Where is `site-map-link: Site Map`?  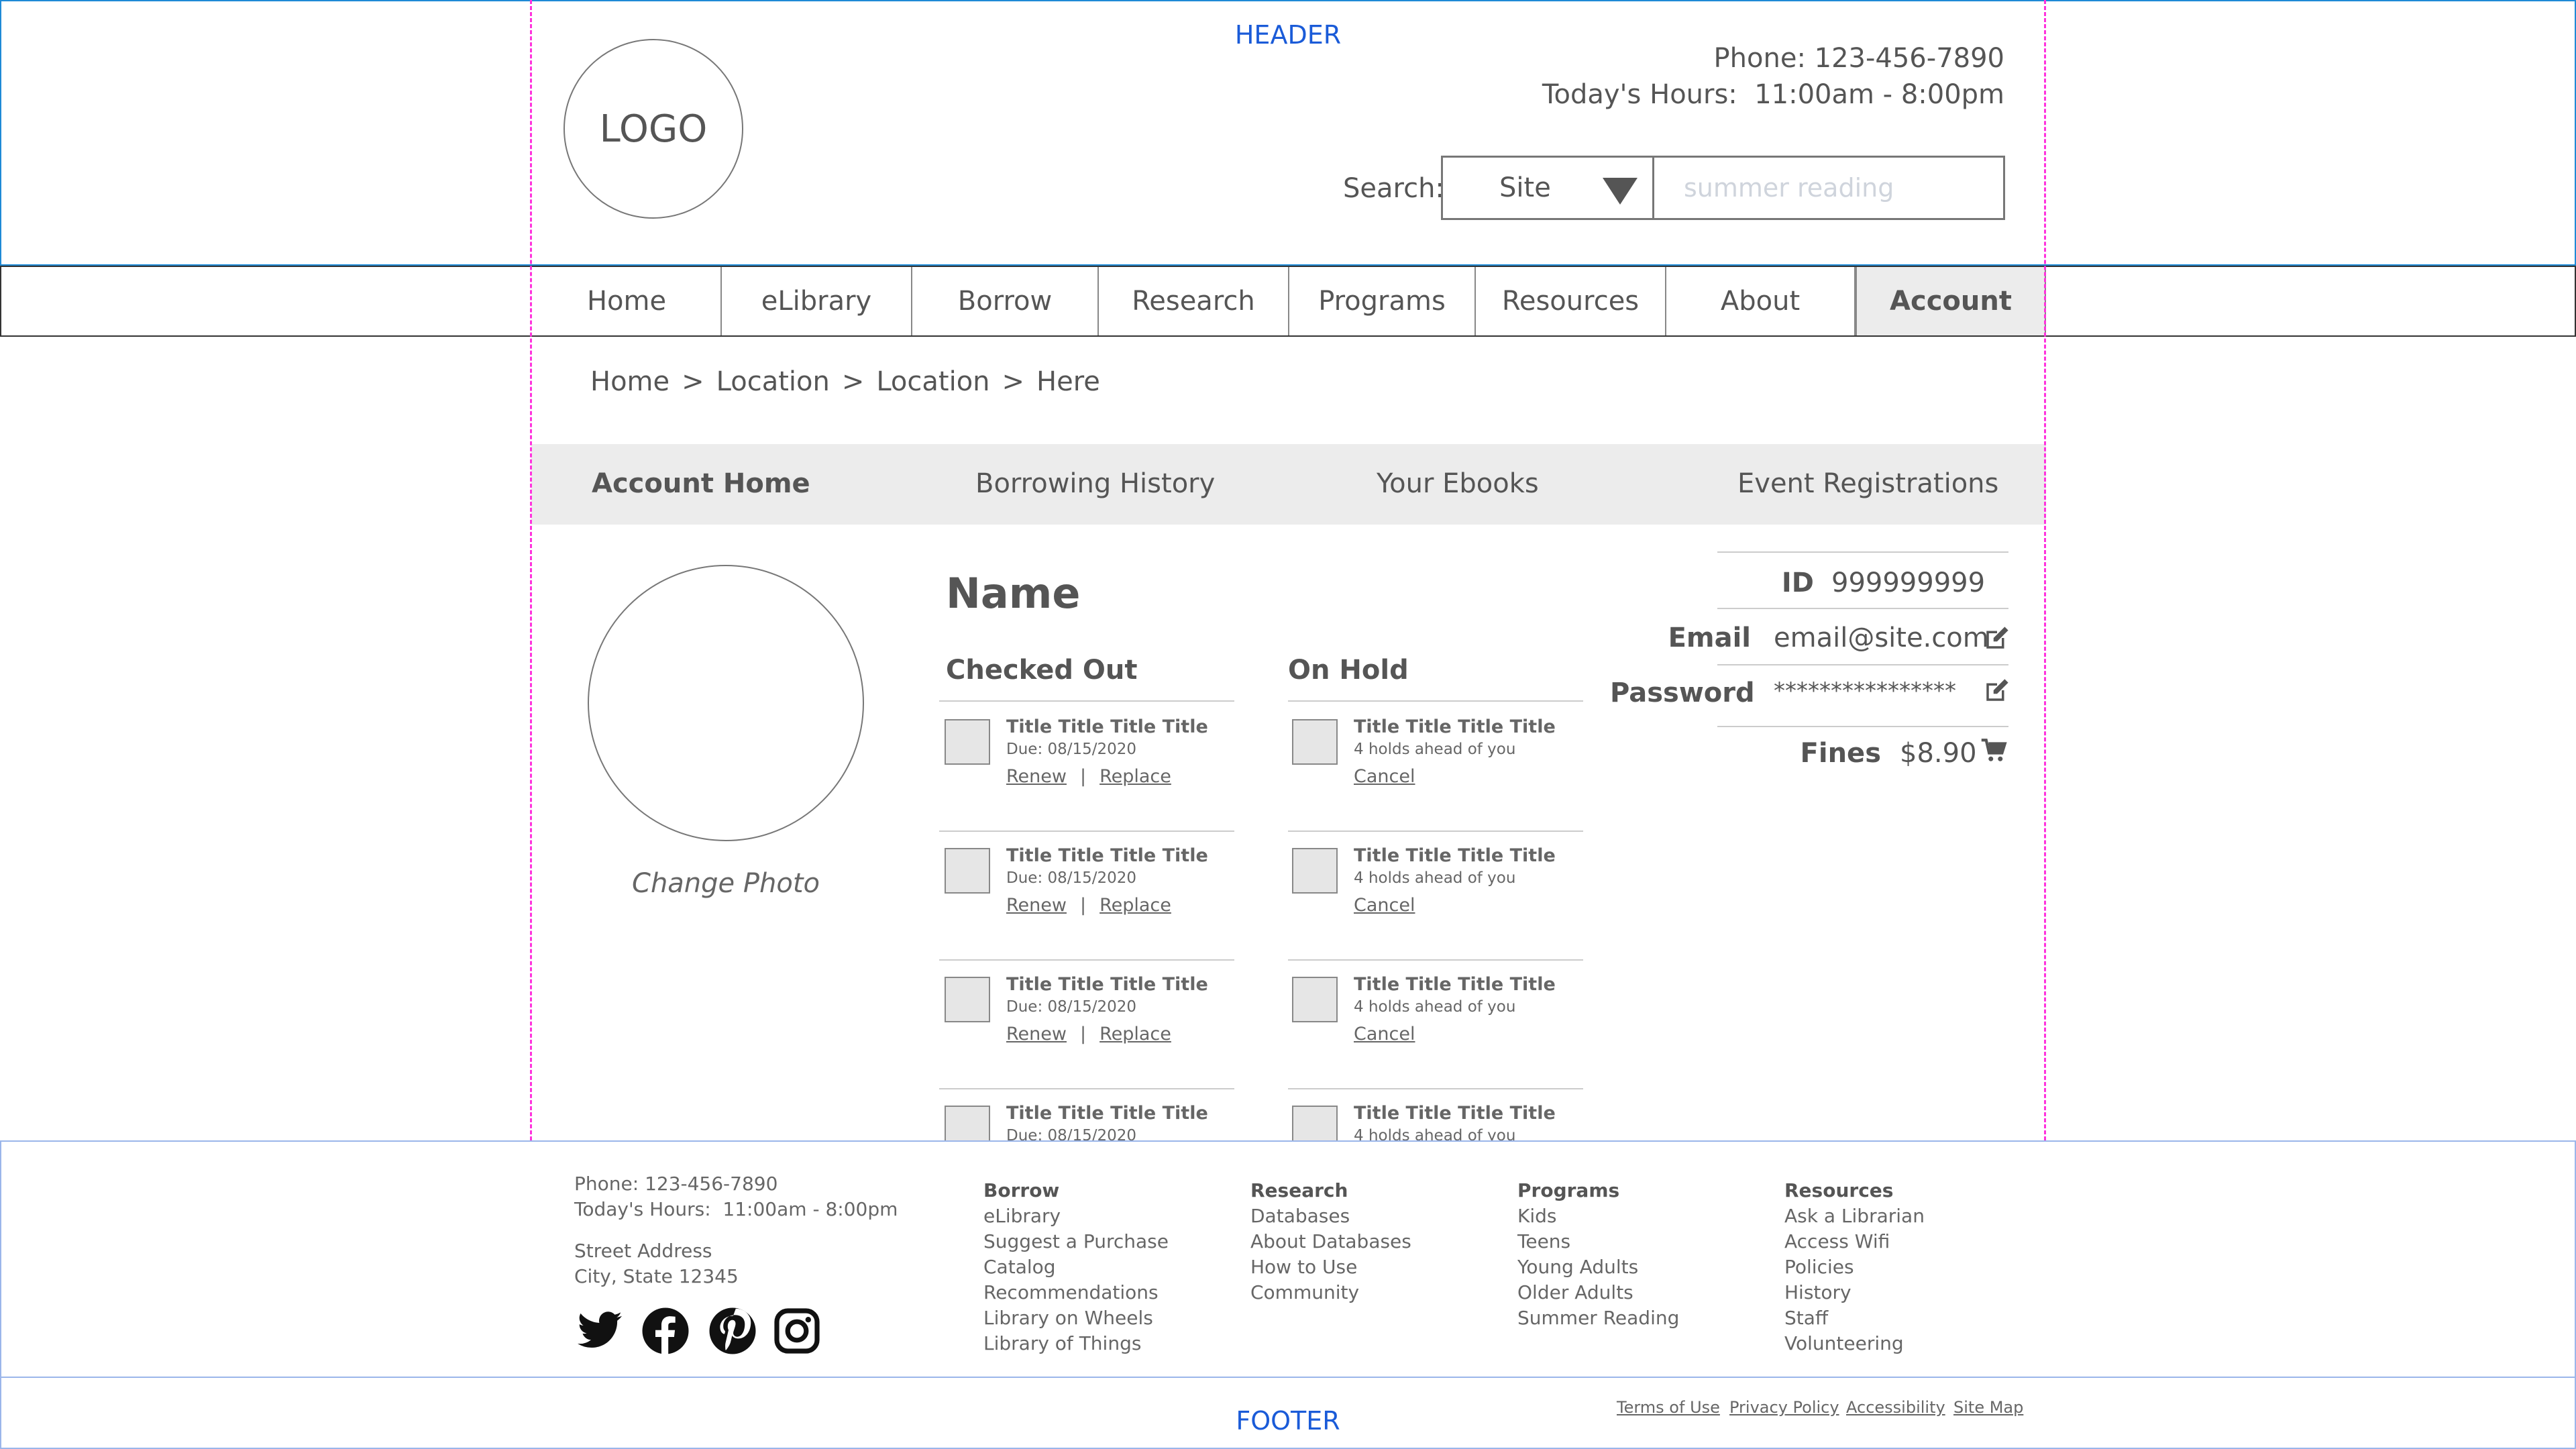
site-map-link: Site Map is located at coordinates (1988, 1407).